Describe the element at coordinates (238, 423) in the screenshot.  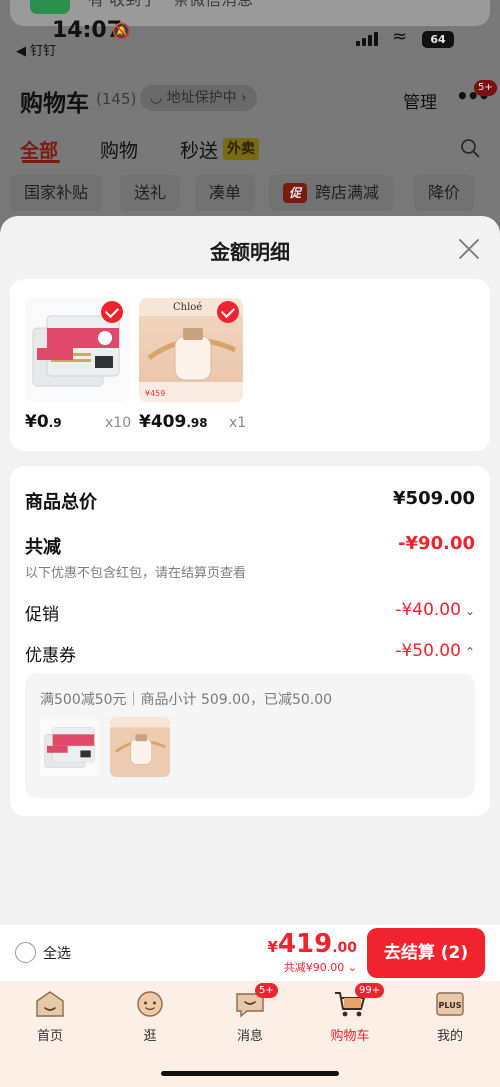
I see `item-quantity: x1` at that location.